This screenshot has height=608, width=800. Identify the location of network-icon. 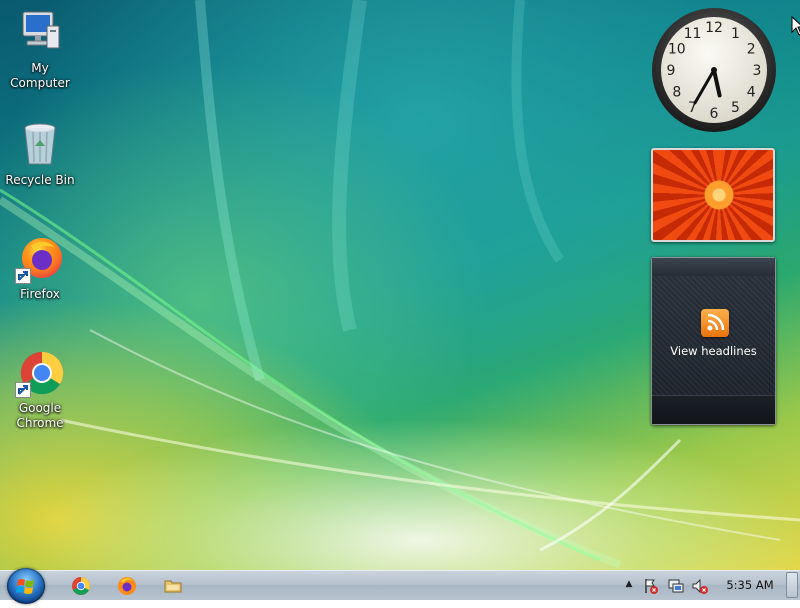
(676, 586).